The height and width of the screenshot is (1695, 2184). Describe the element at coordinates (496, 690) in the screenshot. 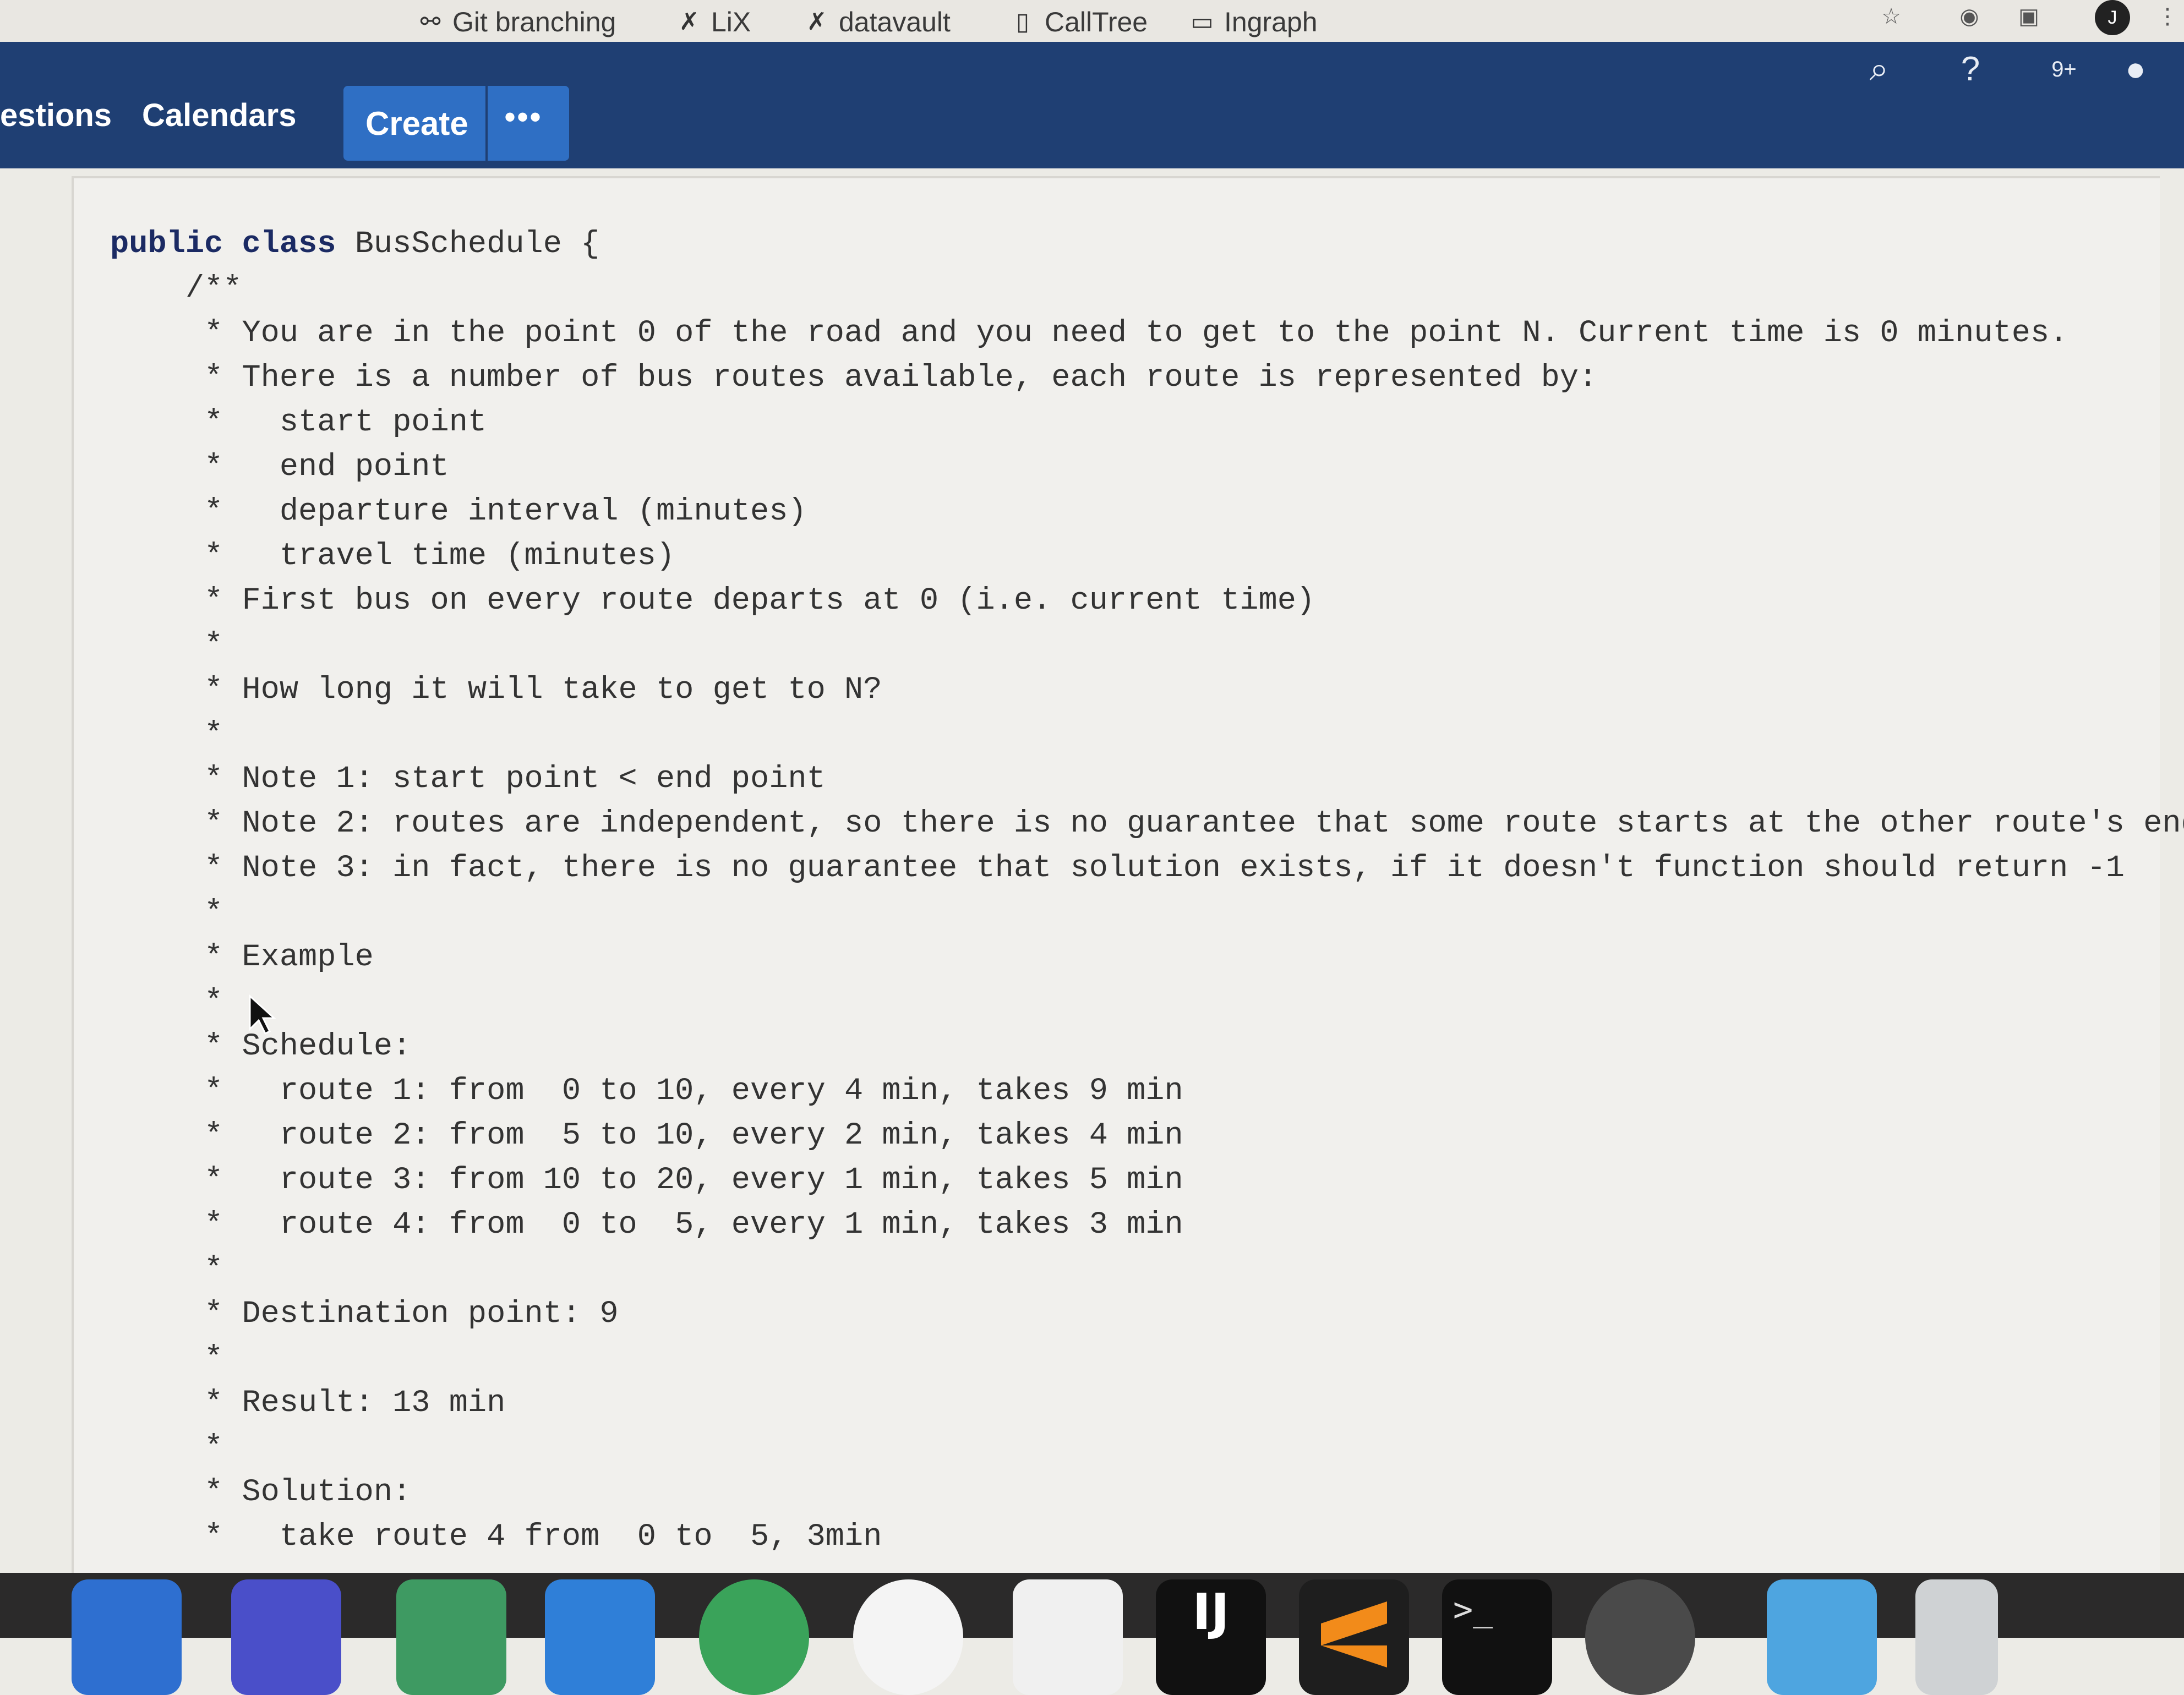

I see `code-line: * How long it will take to get to N?` at that location.